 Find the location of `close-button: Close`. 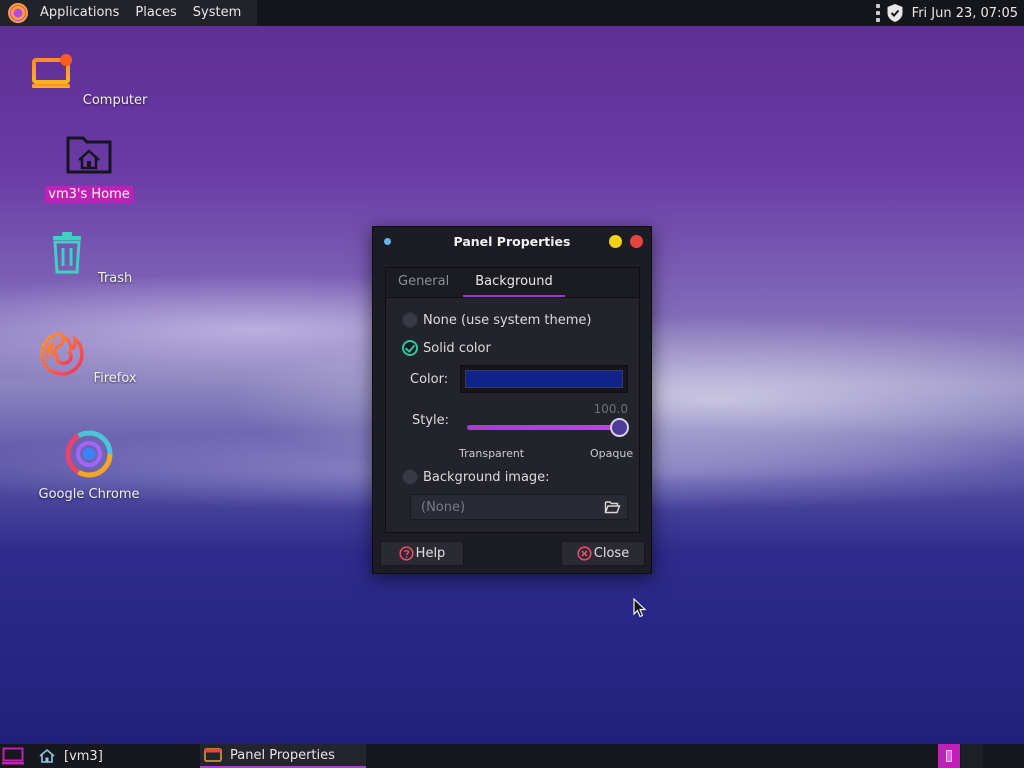

close-button: Close is located at coordinates (603, 553).